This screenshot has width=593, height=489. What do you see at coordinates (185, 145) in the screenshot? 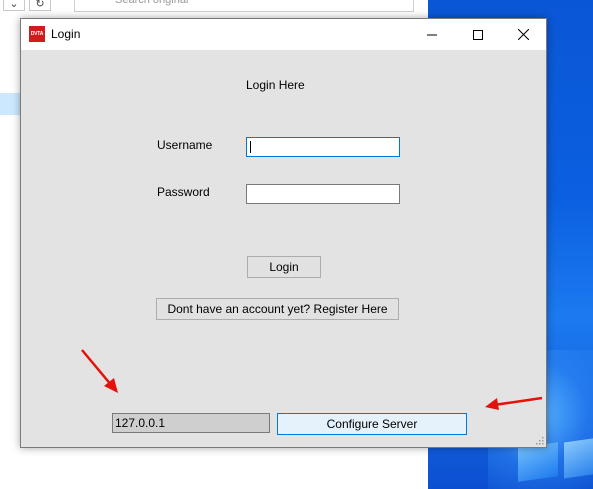
I see `username-label: Username` at bounding box center [185, 145].